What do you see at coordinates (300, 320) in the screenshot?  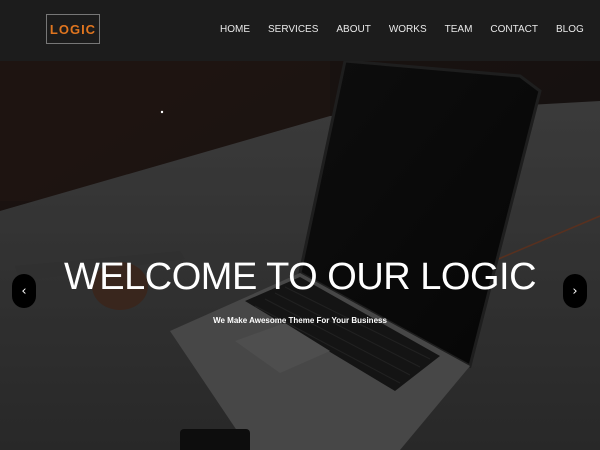 I see `hero-subtitle: We Make Awesome Theme For Your Business` at bounding box center [300, 320].